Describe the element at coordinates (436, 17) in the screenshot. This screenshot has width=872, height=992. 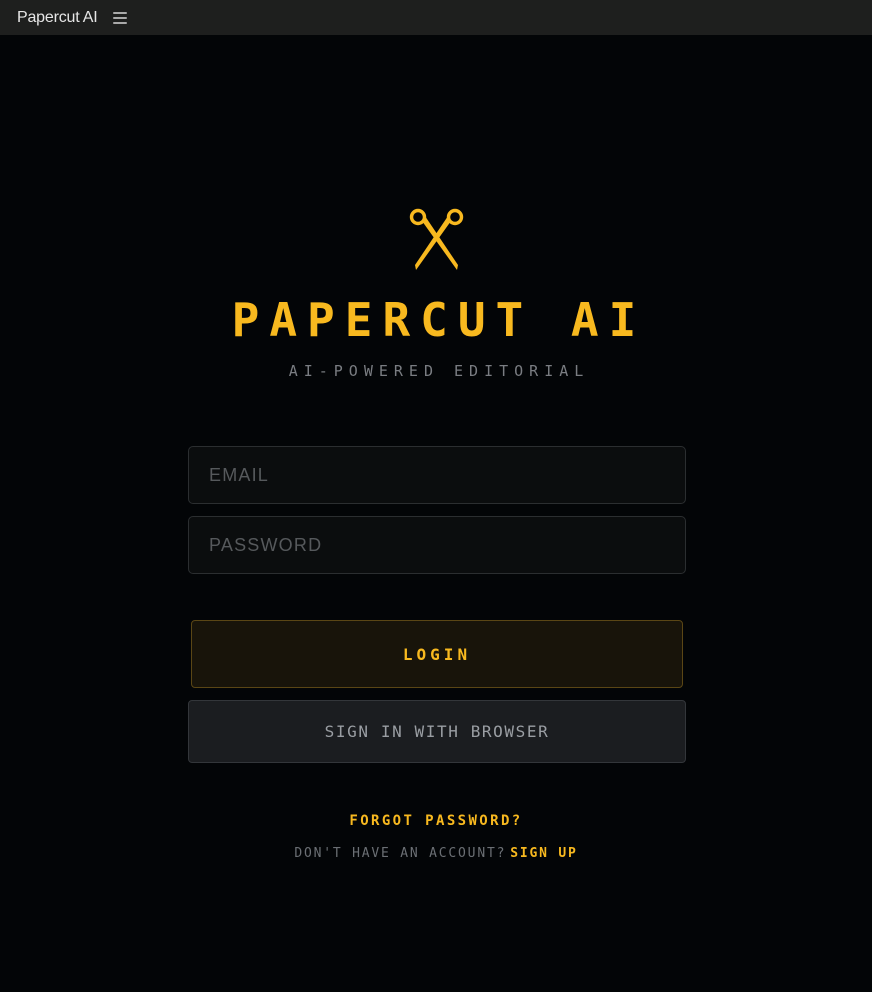
I see `app-titlebar: Papercut AI` at that location.